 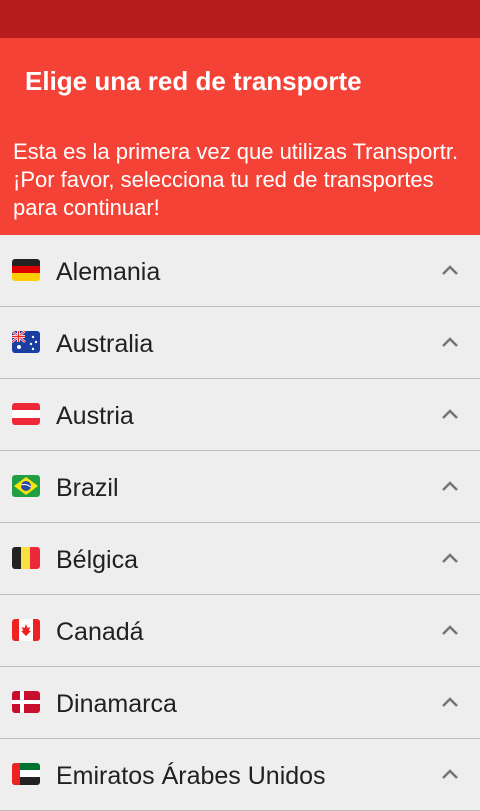 I want to click on country-row-brazil: Brazil, so click(x=240, y=487).